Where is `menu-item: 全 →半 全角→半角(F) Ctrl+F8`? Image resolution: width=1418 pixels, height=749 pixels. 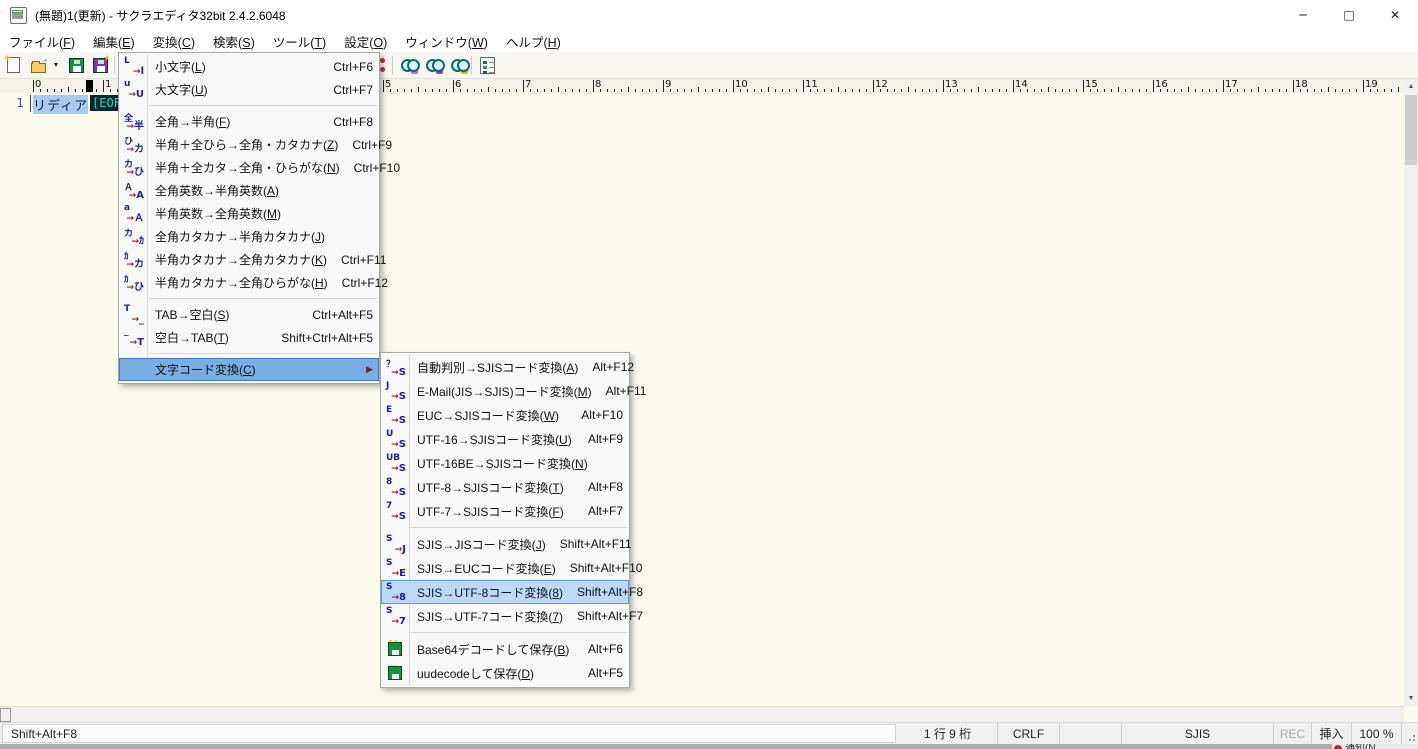
menu-item: 全 →半 全角→半角(F) Ctrl+F8 is located at coordinates (249, 121).